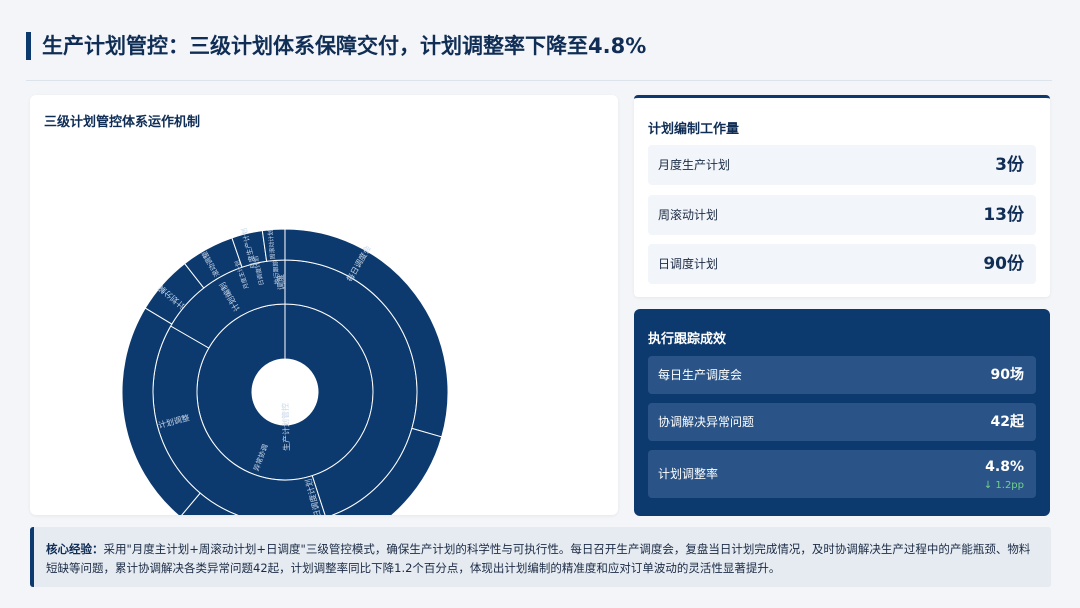  I want to click on execution-title: 执行跟踪成效, so click(687, 339).